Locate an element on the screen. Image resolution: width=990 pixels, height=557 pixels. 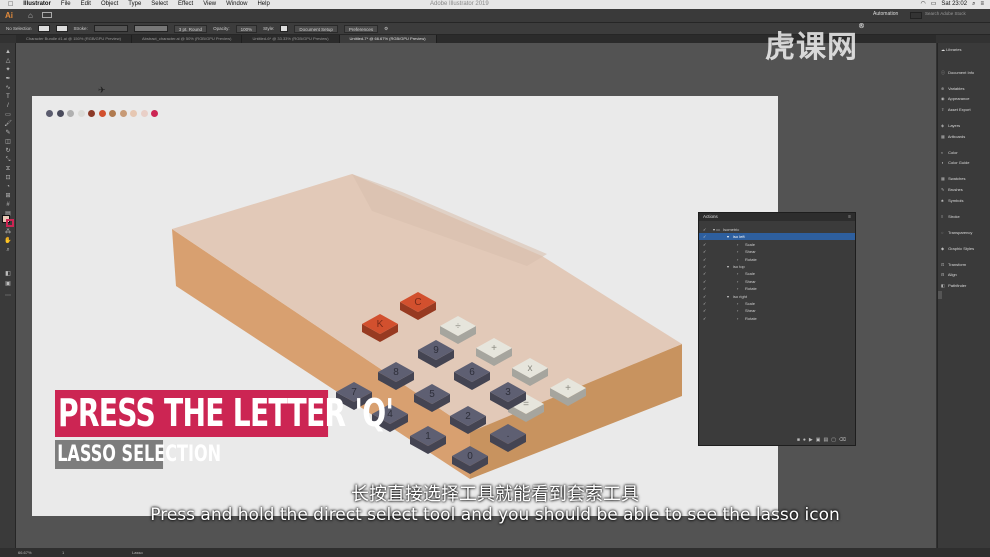
menu-effect: Effect is located at coordinates (185, 4).